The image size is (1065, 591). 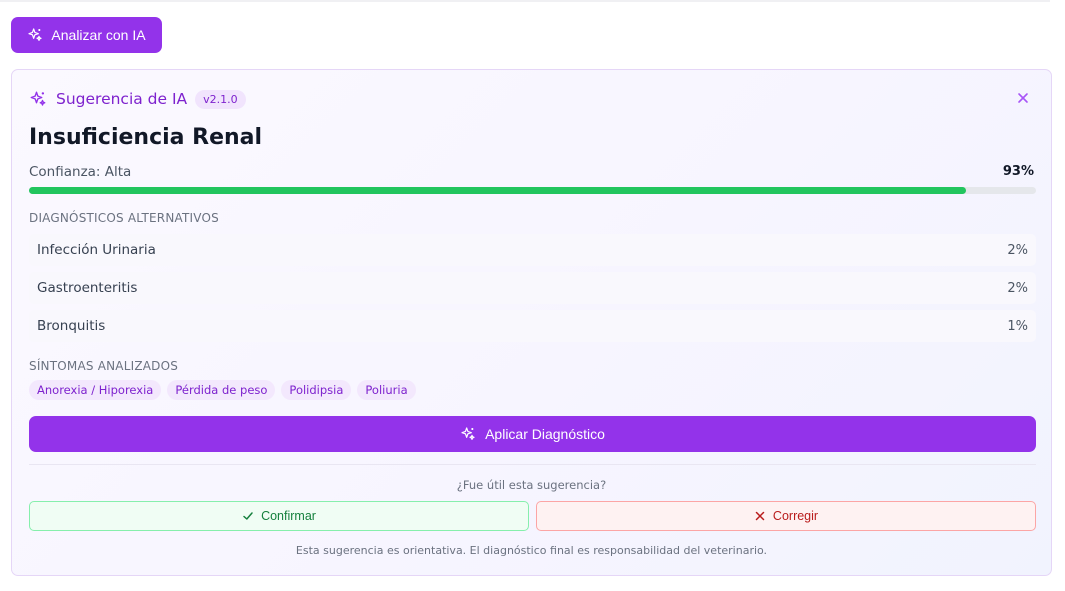 I want to click on alternative-name: Infección Urinaria, so click(x=96, y=250).